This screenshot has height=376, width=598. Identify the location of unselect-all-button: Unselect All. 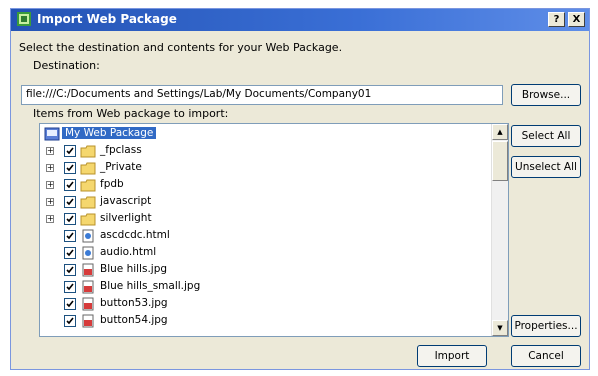
(546, 167).